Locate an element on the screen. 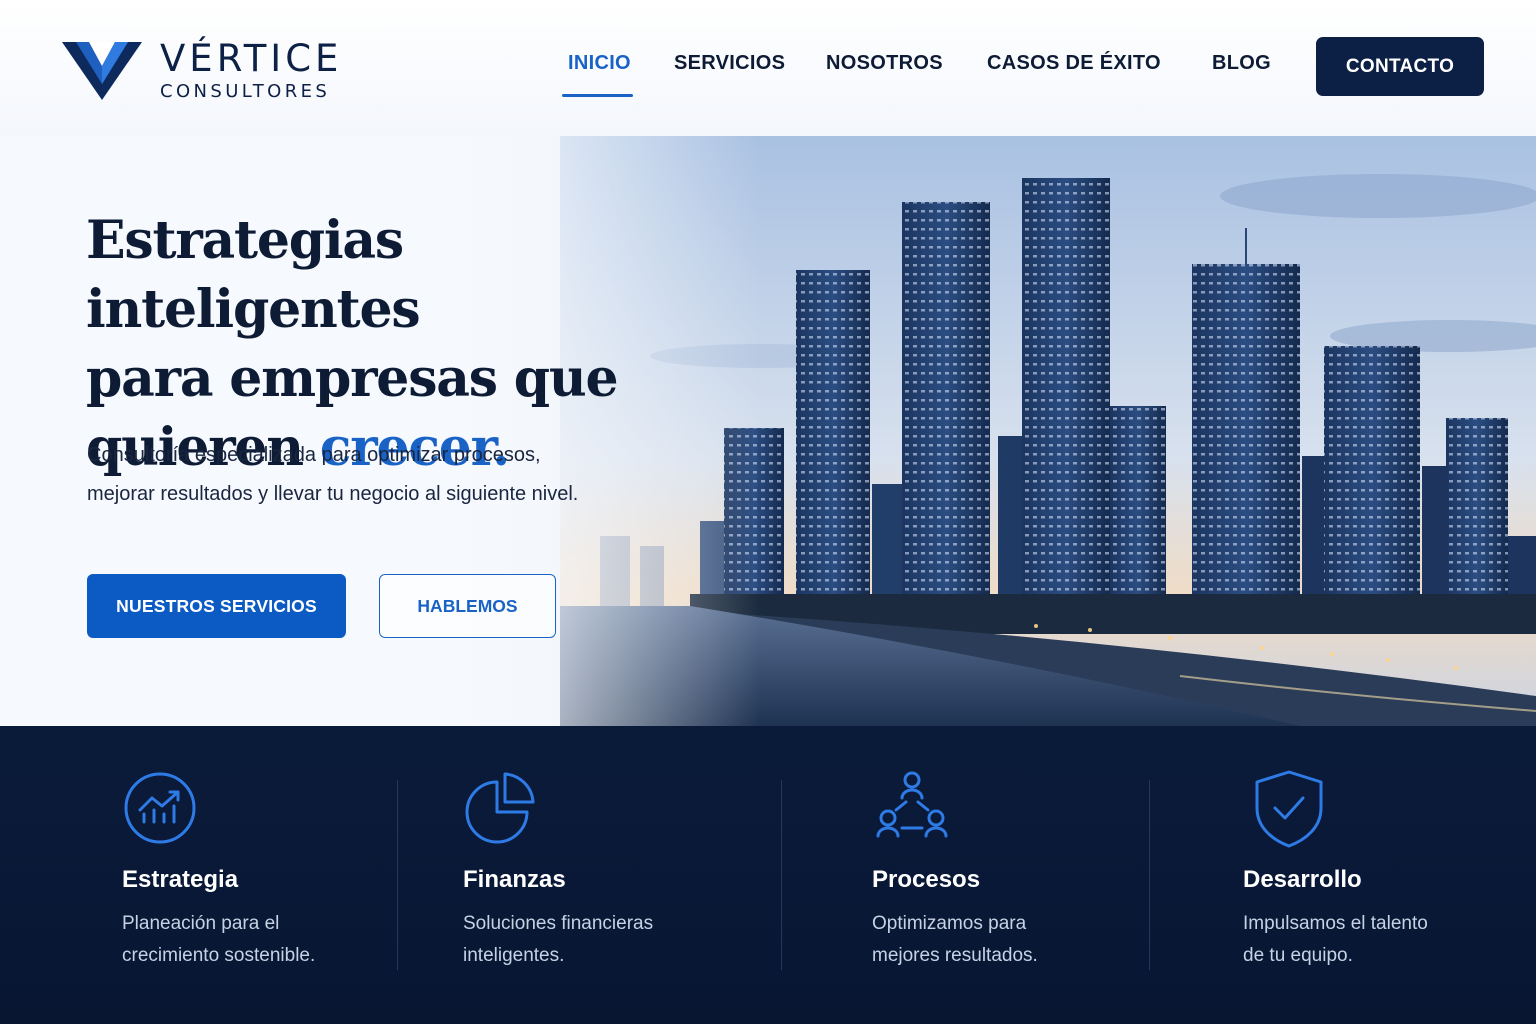 Image resolution: width=1536 pixels, height=1024 pixels. talk-button: HABLEMOS is located at coordinates (467, 606).